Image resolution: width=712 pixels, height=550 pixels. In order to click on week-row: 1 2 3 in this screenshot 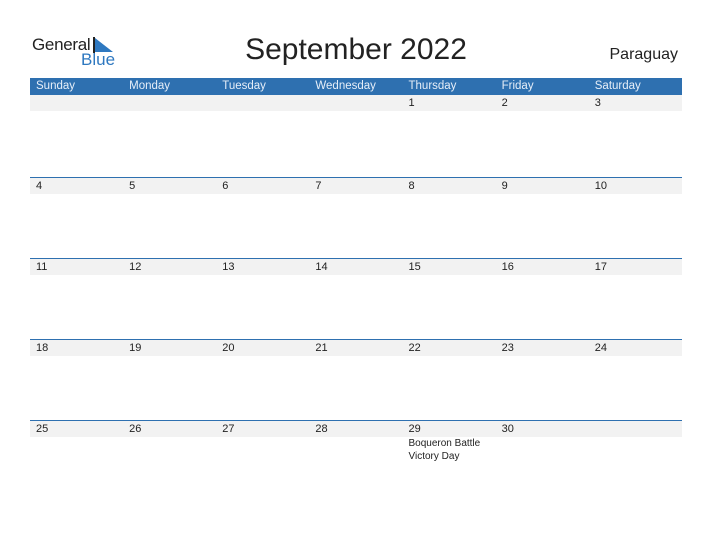, I will do `click(356, 103)`.